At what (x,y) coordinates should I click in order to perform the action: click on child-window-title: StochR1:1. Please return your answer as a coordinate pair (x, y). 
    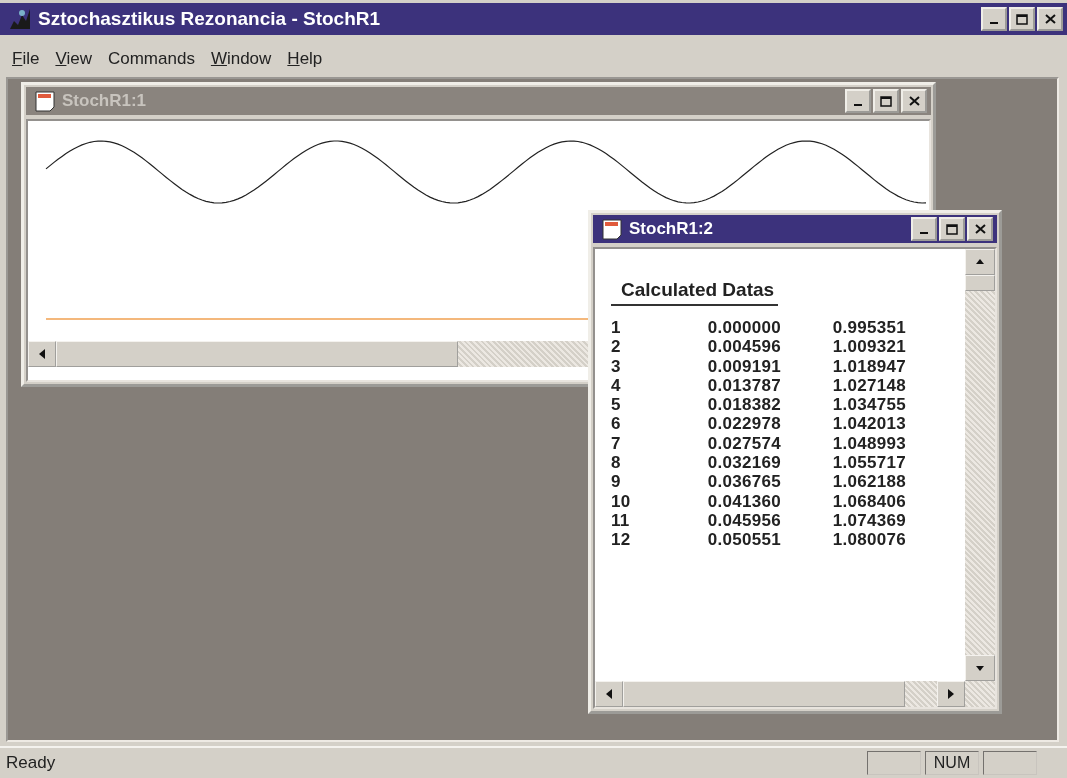
    Looking at the image, I should click on (105, 101).